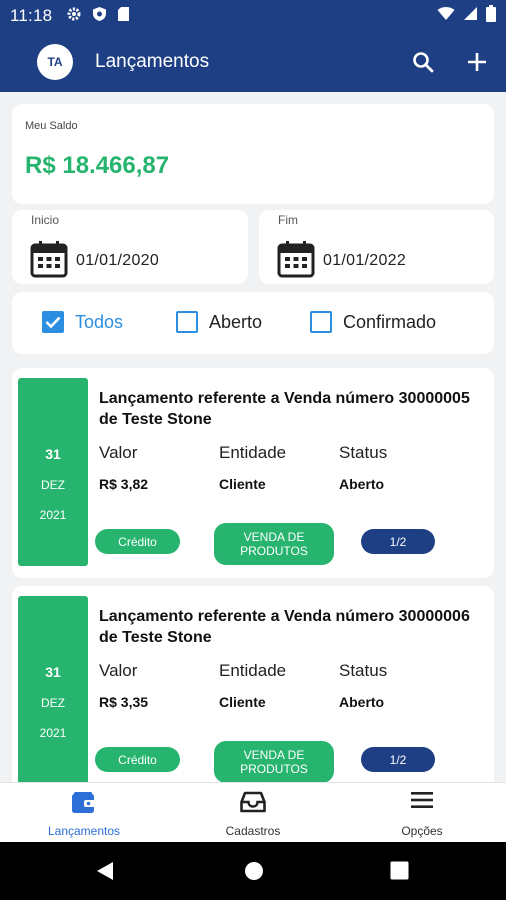 This screenshot has height=900, width=506. Describe the element at coordinates (123, 16) in the screenshot. I see `sd-card-icon` at that location.